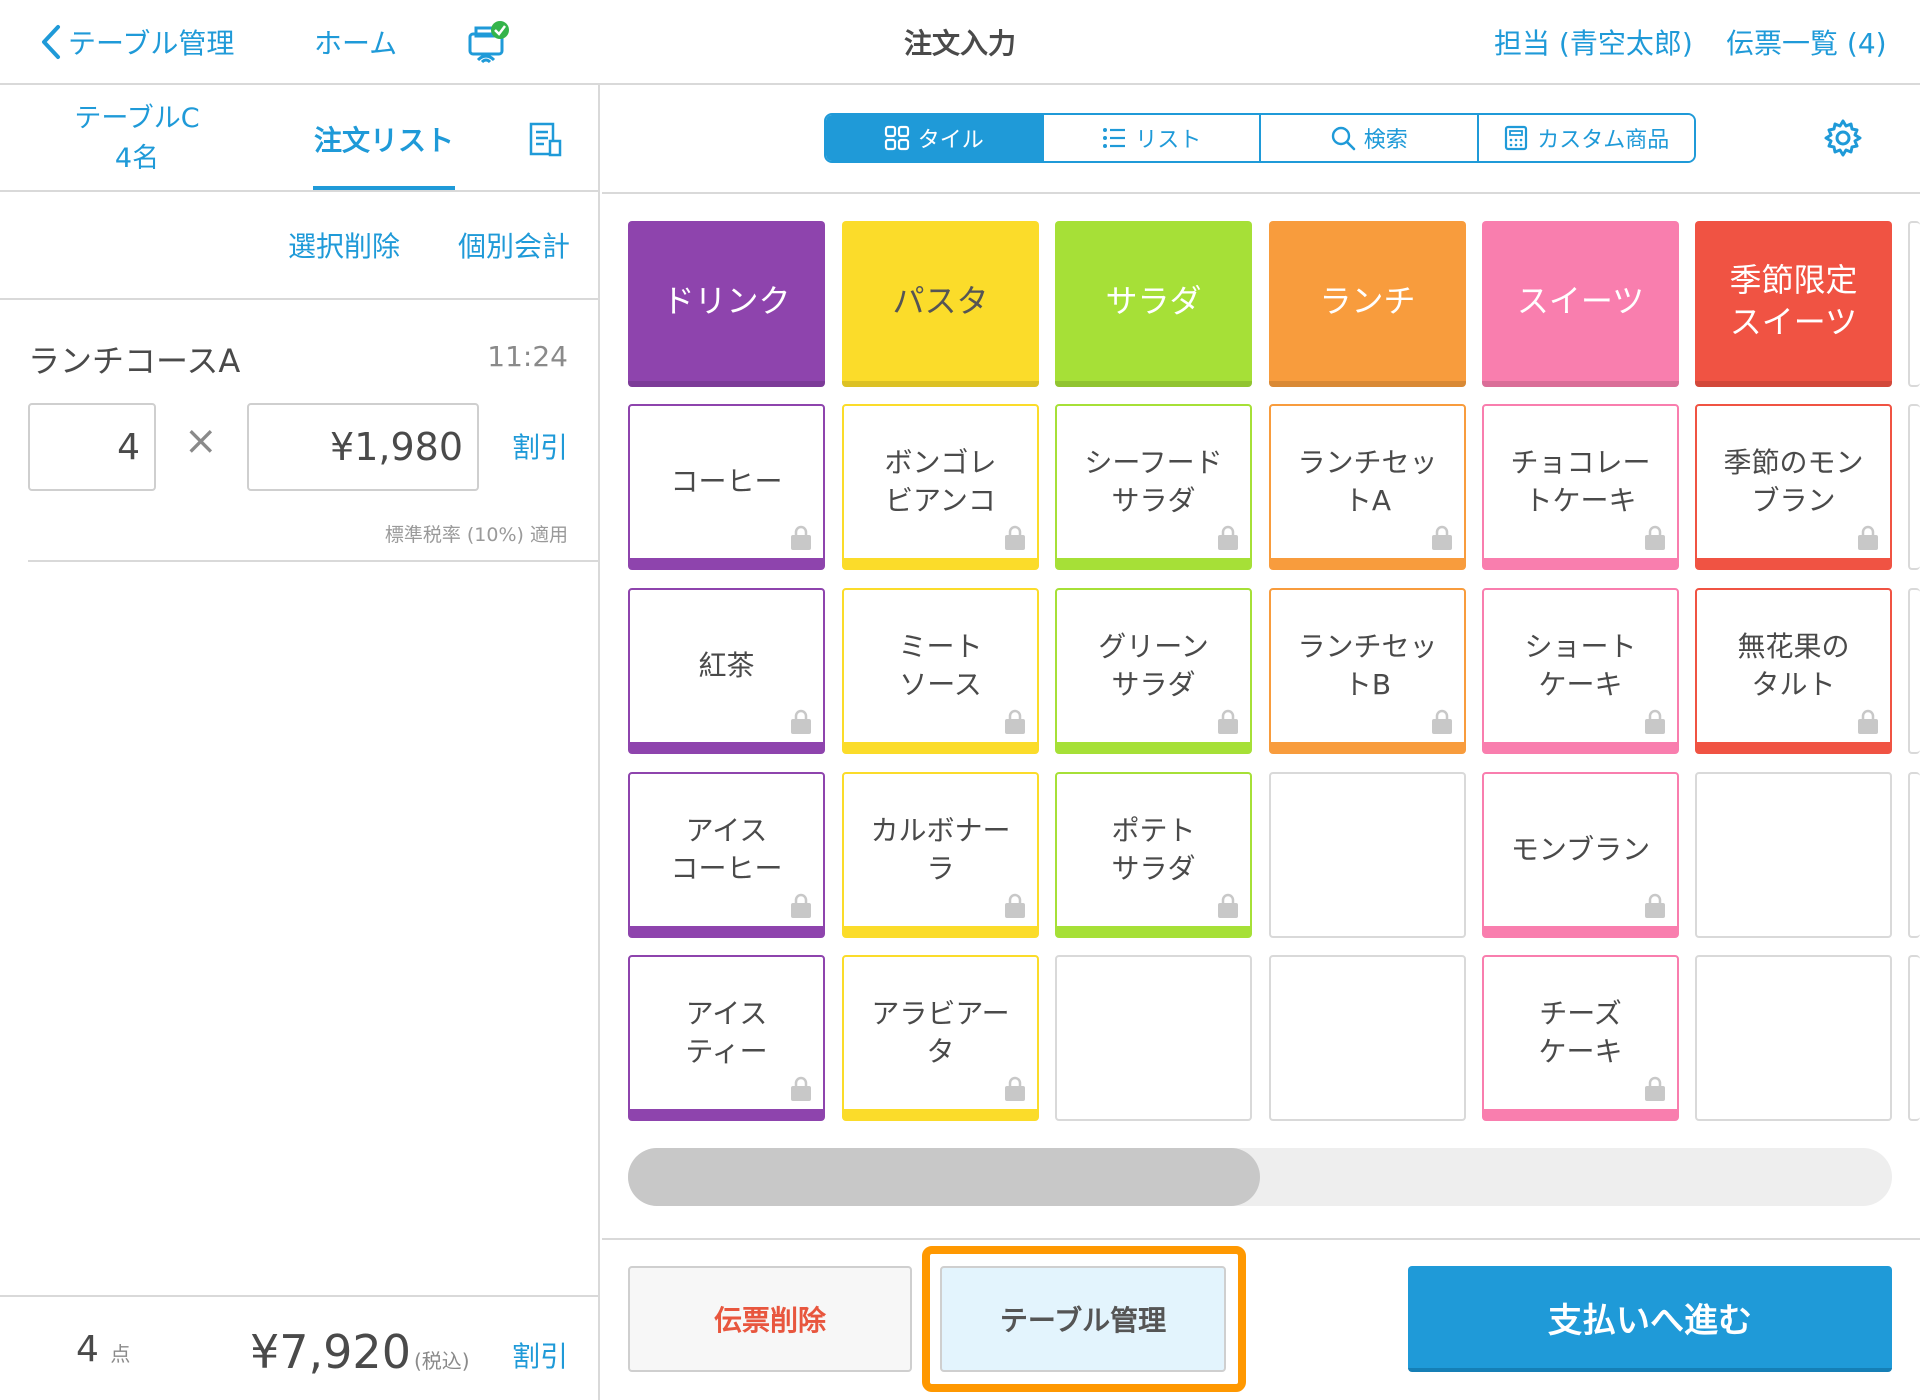  I want to click on delete-slip-button: 伝票削除, so click(770, 1319).